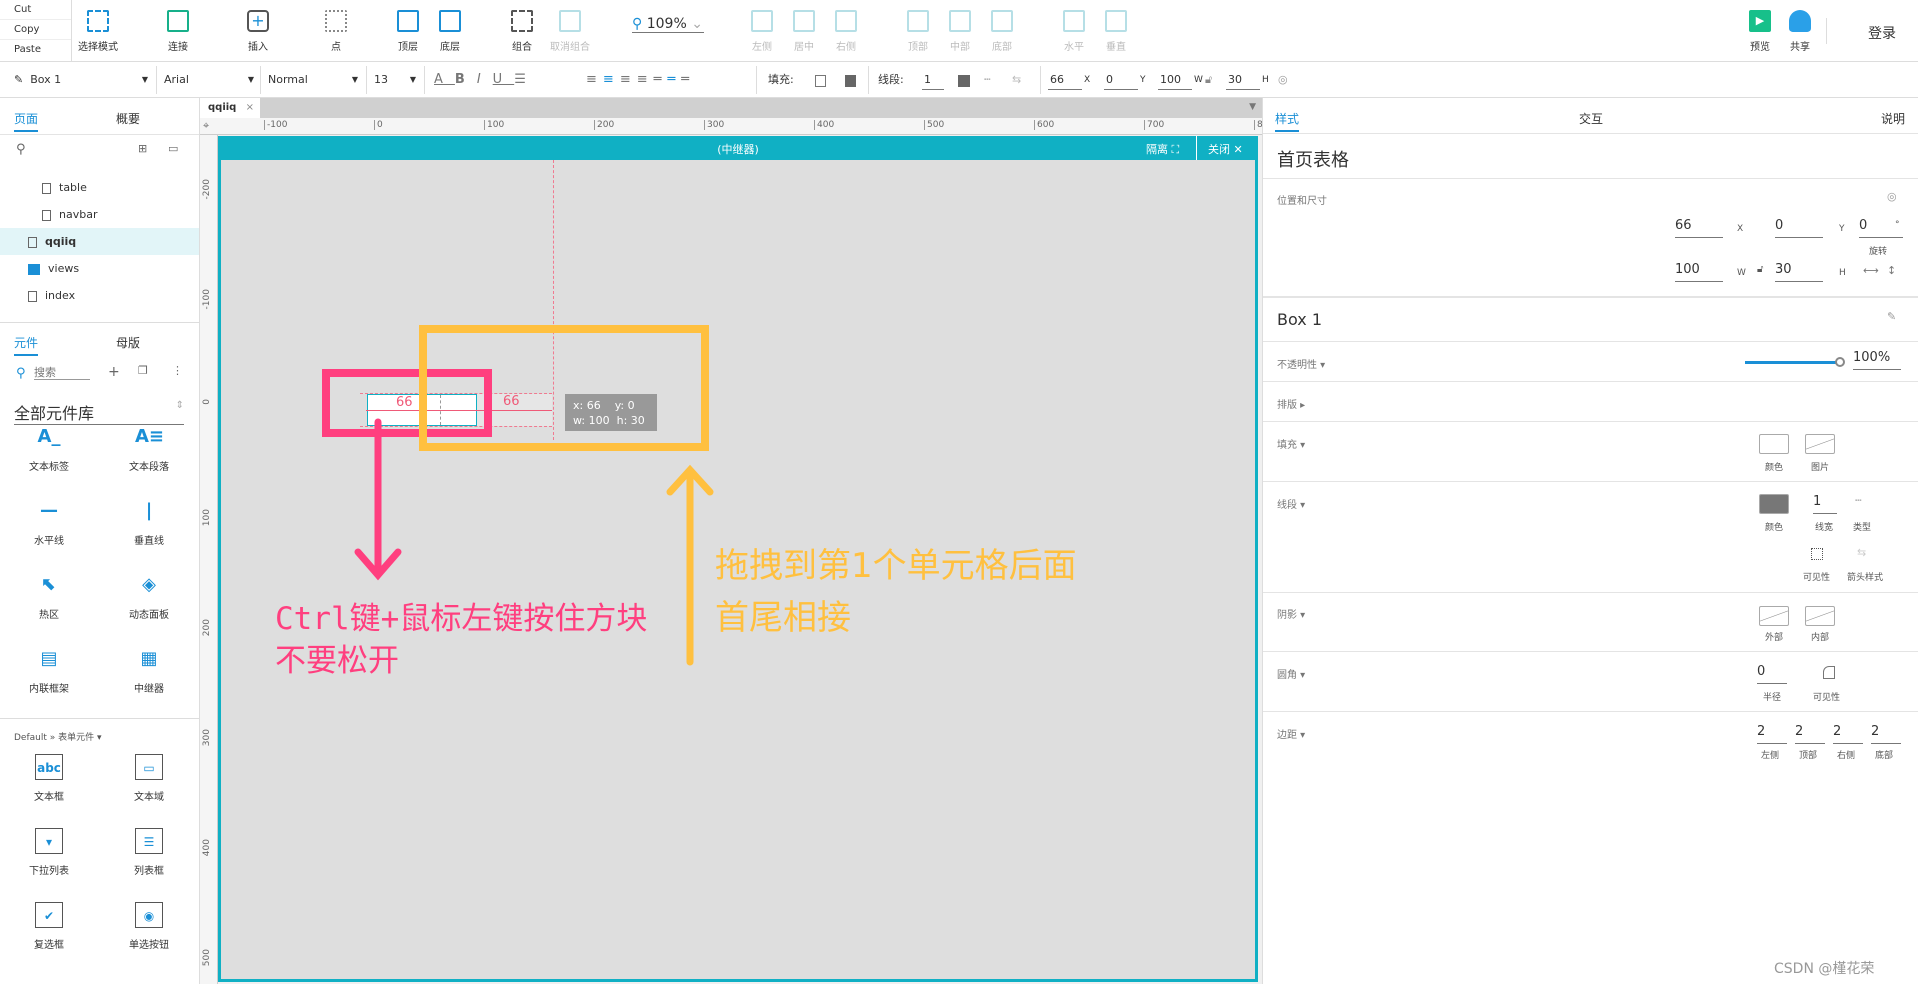  I want to click on corner-visibility-icon, so click(1829, 672).